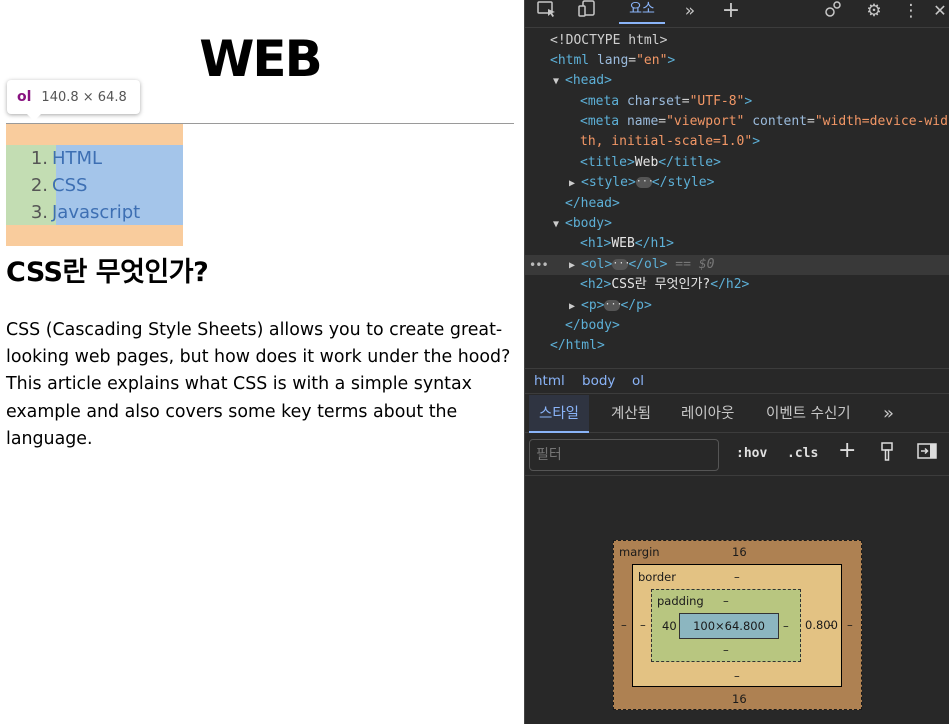  What do you see at coordinates (739, 552) in the screenshot?
I see `box-model-margin-top: 16` at bounding box center [739, 552].